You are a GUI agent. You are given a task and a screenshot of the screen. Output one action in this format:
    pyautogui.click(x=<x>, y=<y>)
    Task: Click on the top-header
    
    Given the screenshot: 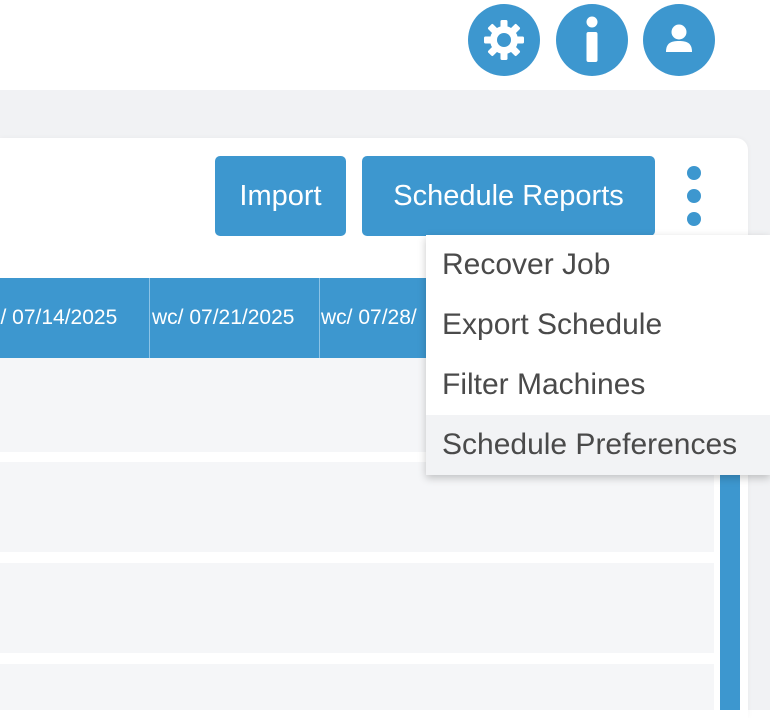 What is the action you would take?
    pyautogui.click(x=385, y=45)
    